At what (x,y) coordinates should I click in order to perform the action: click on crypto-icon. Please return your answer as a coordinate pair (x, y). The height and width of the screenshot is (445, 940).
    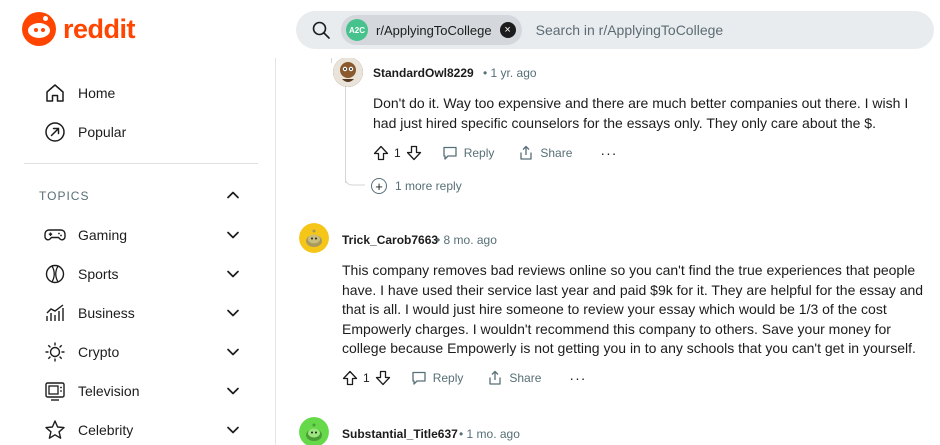
    Looking at the image, I should click on (55, 352).